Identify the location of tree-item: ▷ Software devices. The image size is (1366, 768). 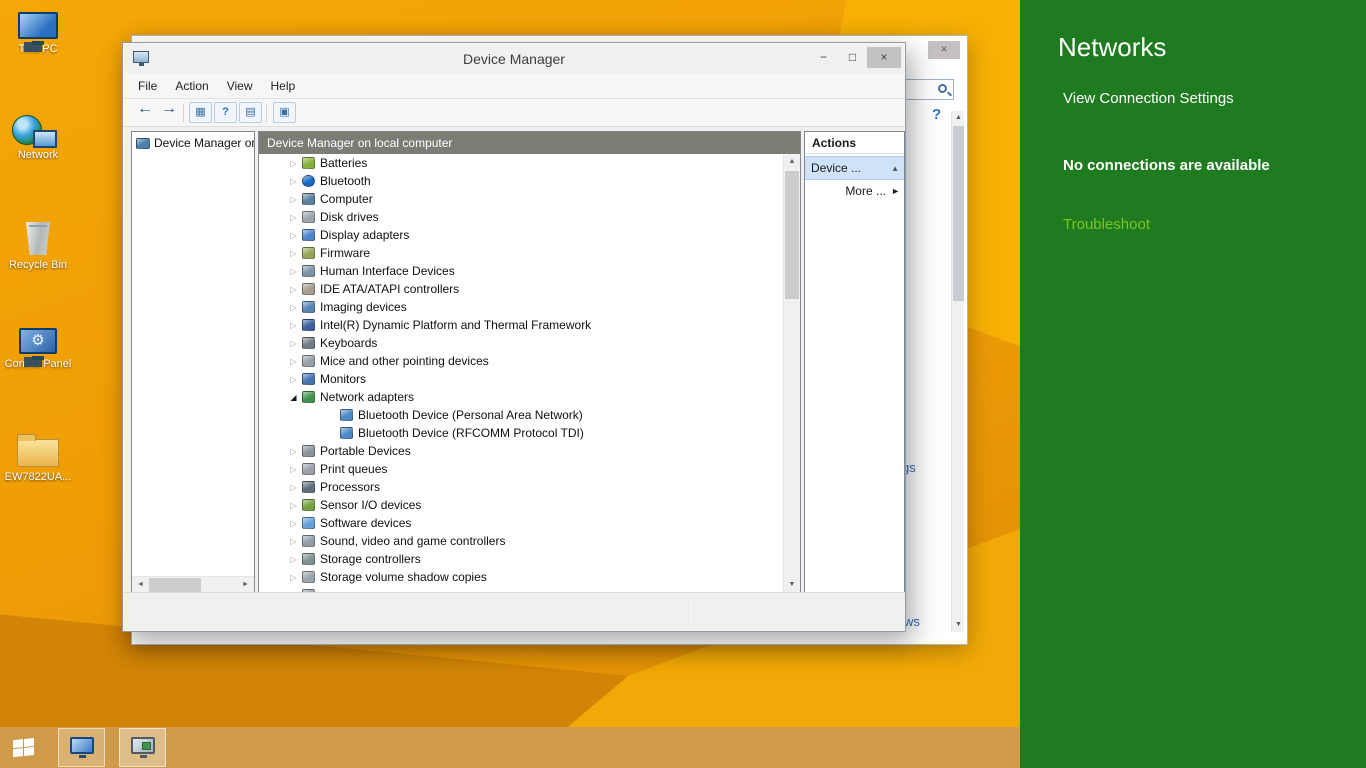
(521, 523).